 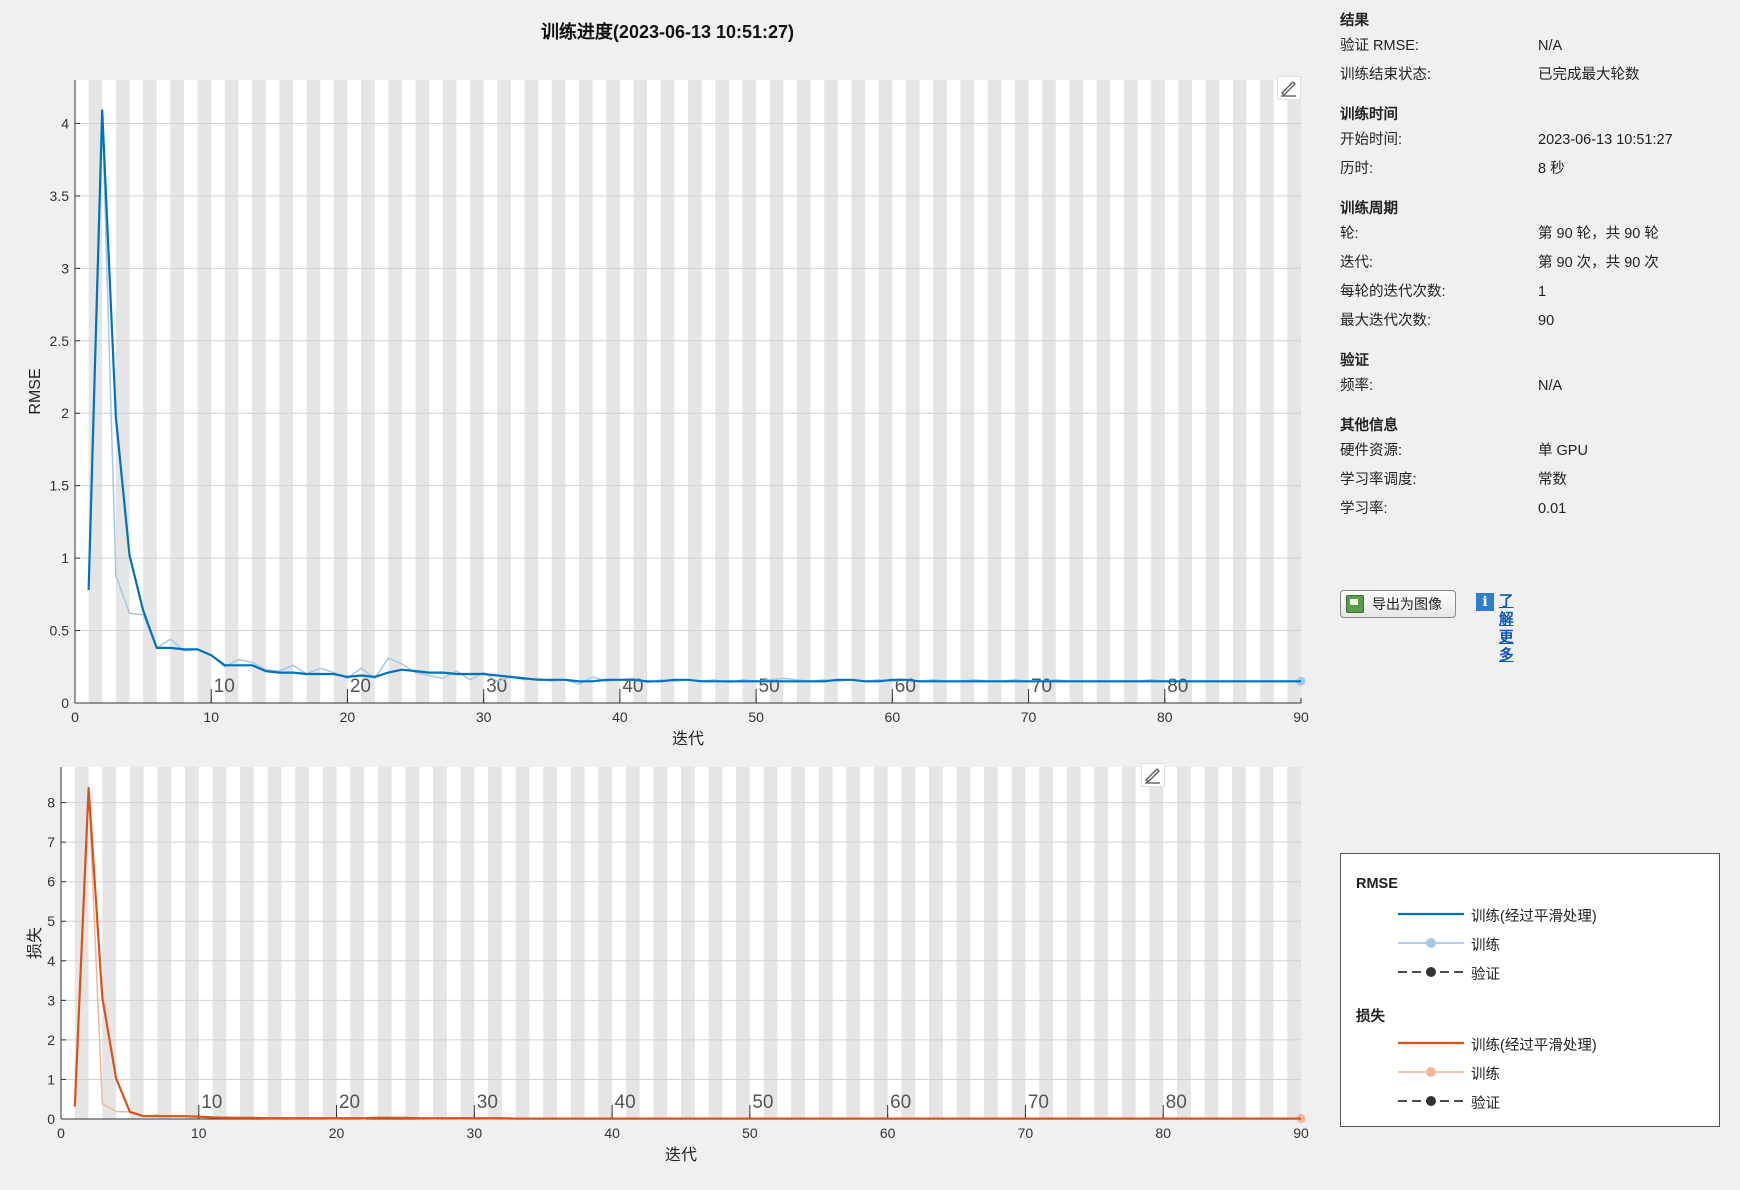 What do you see at coordinates (35, 943) in the screenshot?
I see `loss-y-axis-label: 损失` at bounding box center [35, 943].